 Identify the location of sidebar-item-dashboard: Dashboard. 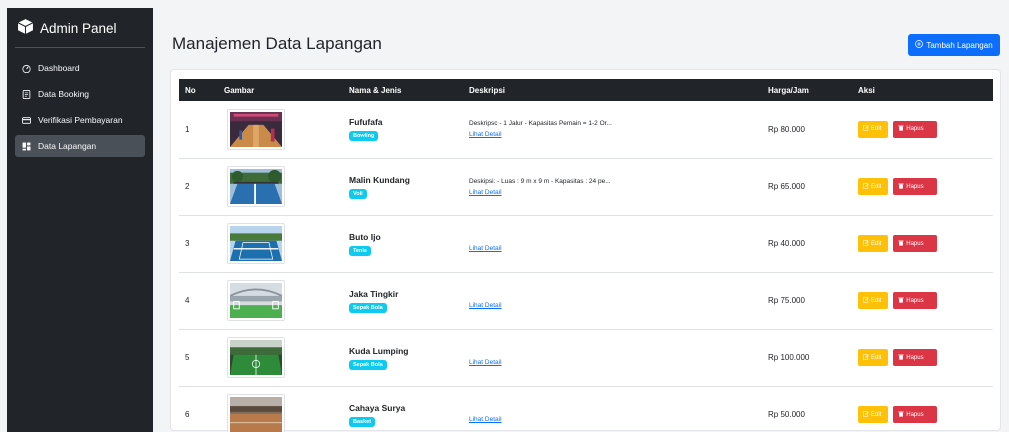
(80, 68).